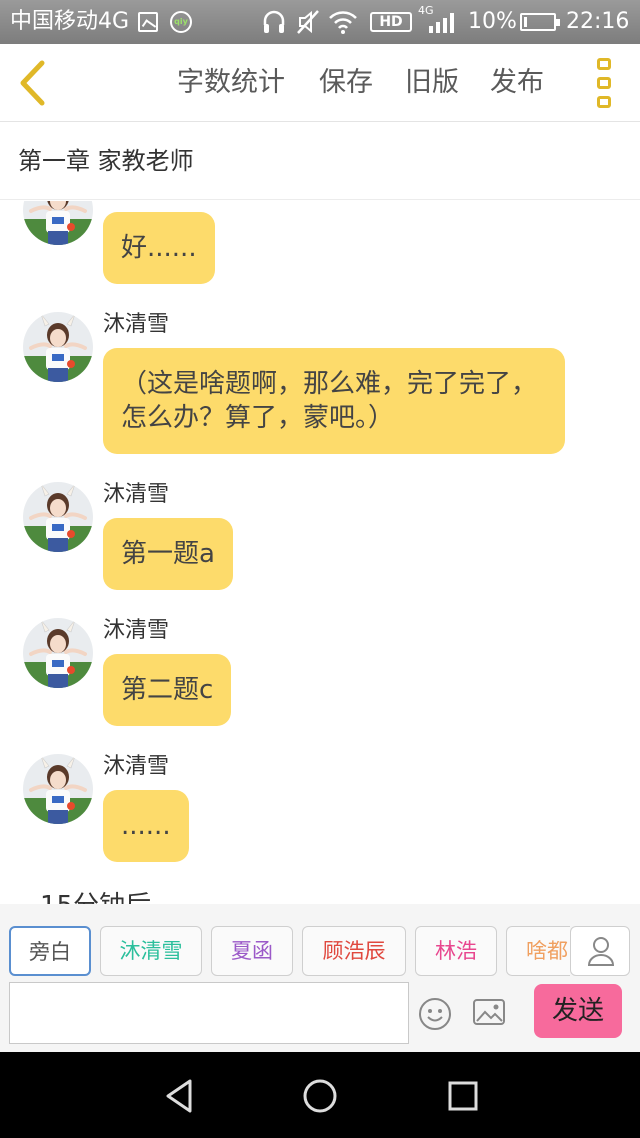  What do you see at coordinates (168, 554) in the screenshot?
I see `message-bubble: 第一题a` at bounding box center [168, 554].